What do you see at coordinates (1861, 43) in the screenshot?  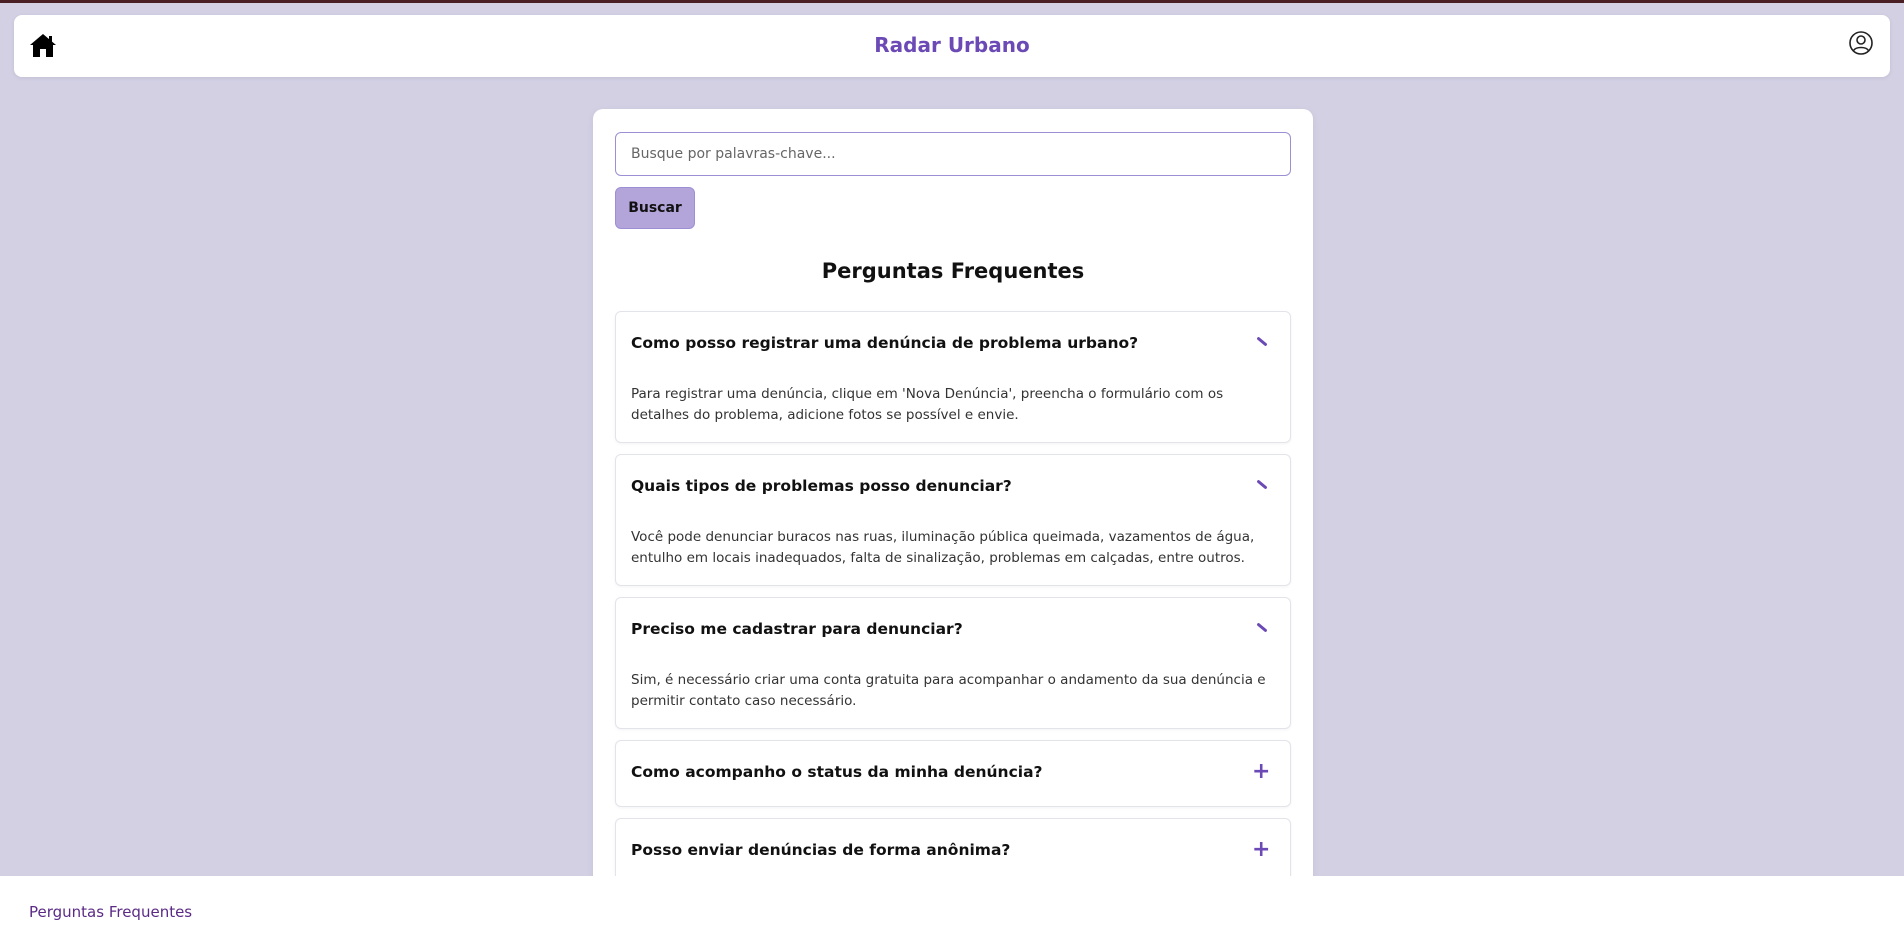 I see `user-circle-icon` at bounding box center [1861, 43].